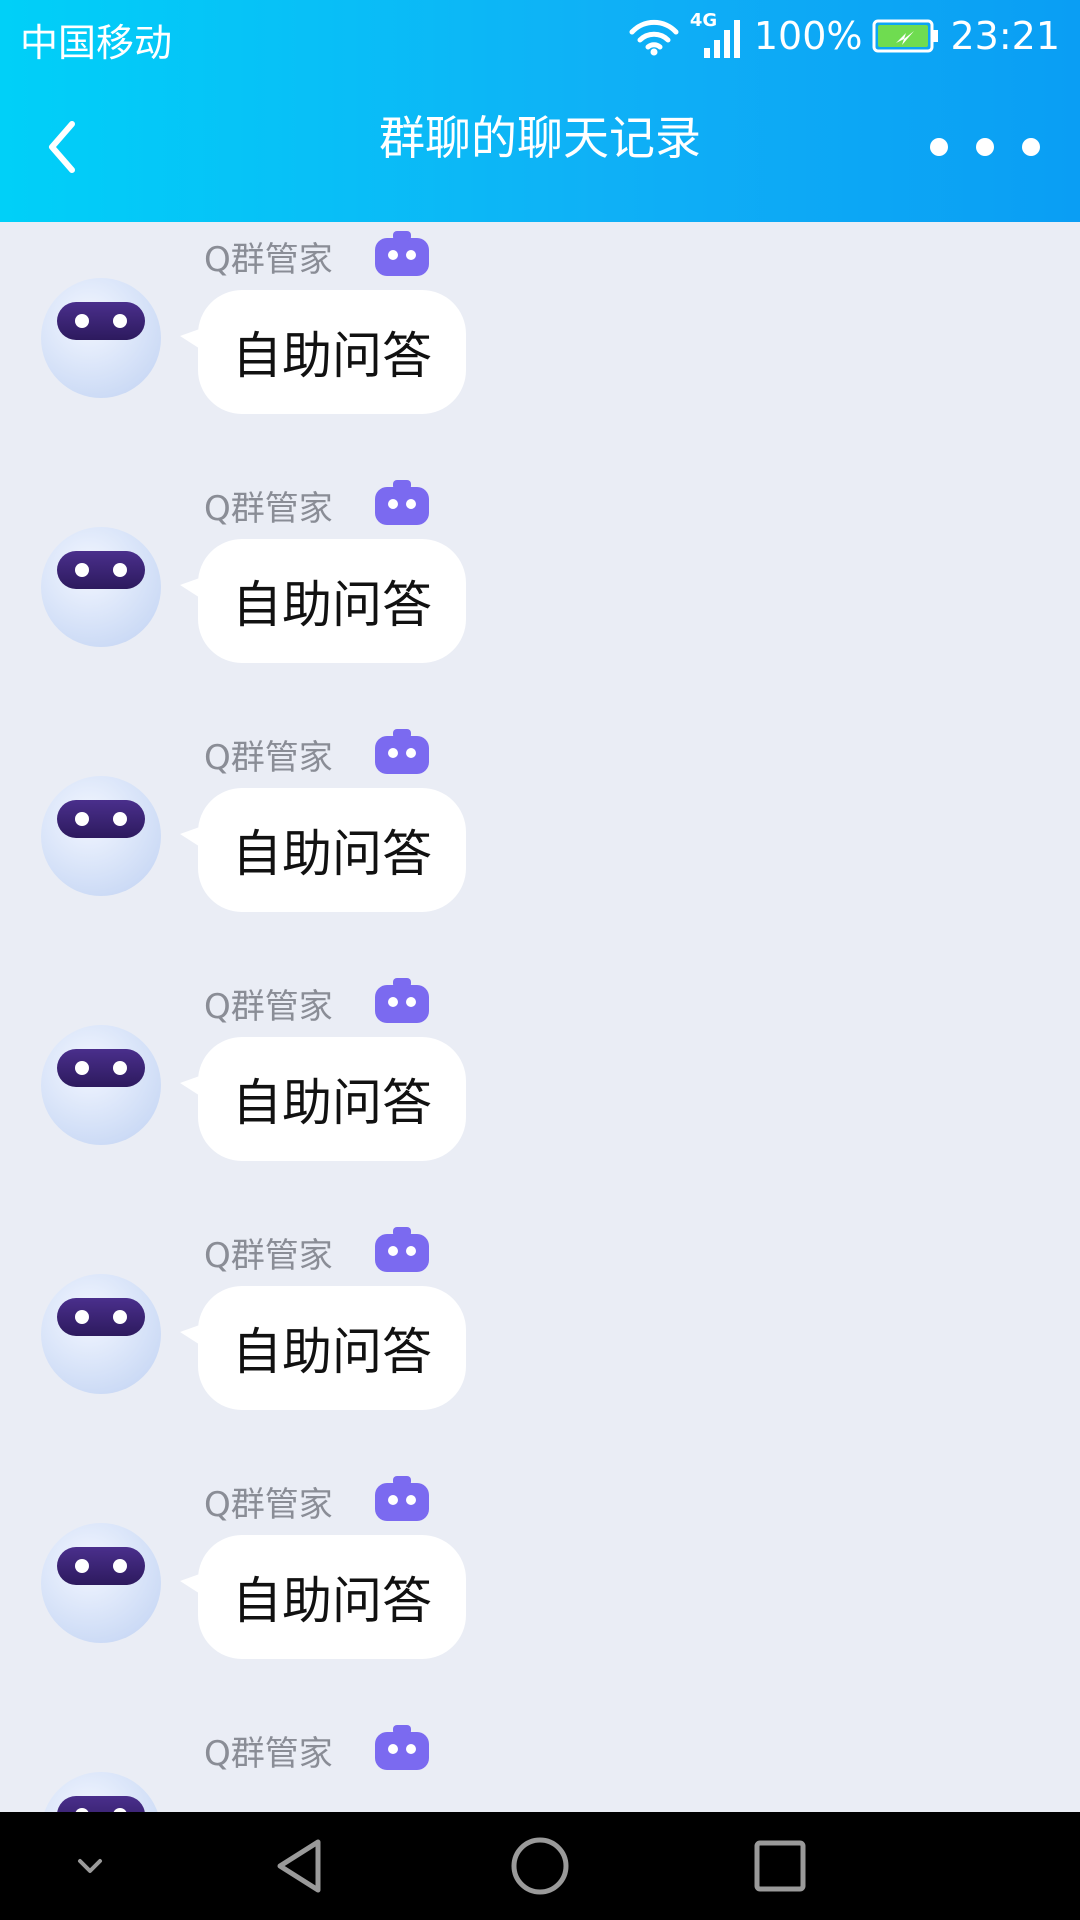 This screenshot has height=1920, width=1080. I want to click on chat-message: Q群管家, so click(540, 1764).